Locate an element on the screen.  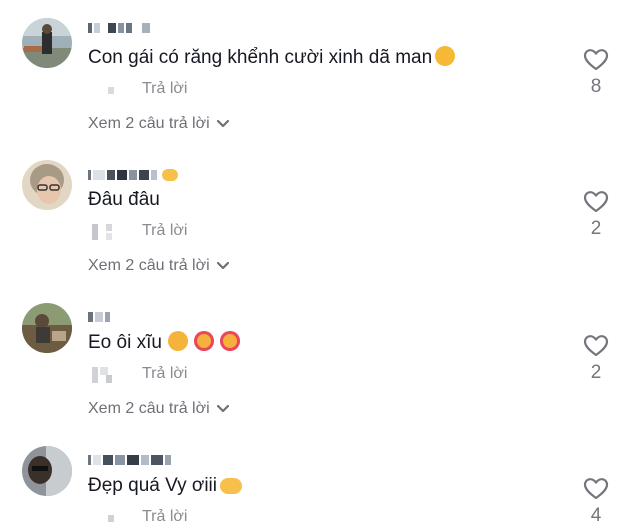
like-count: 4 is located at coordinates (596, 515).